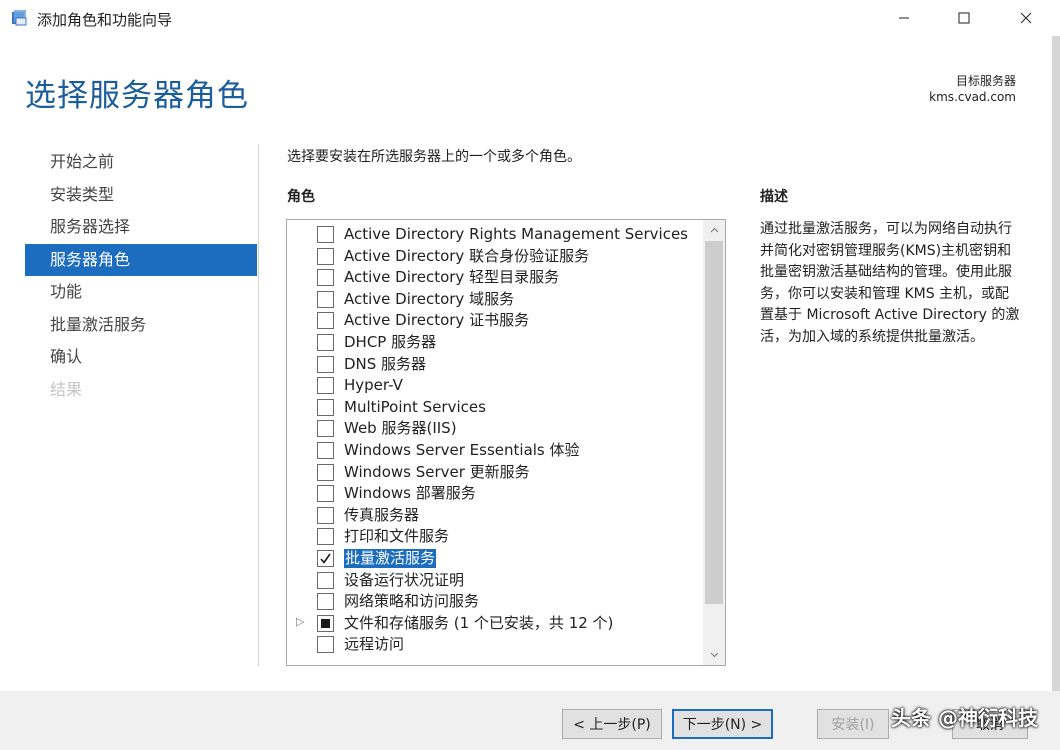 The image size is (1060, 750). I want to click on role-label: Active Directory 轻型目录服务, so click(451, 277).